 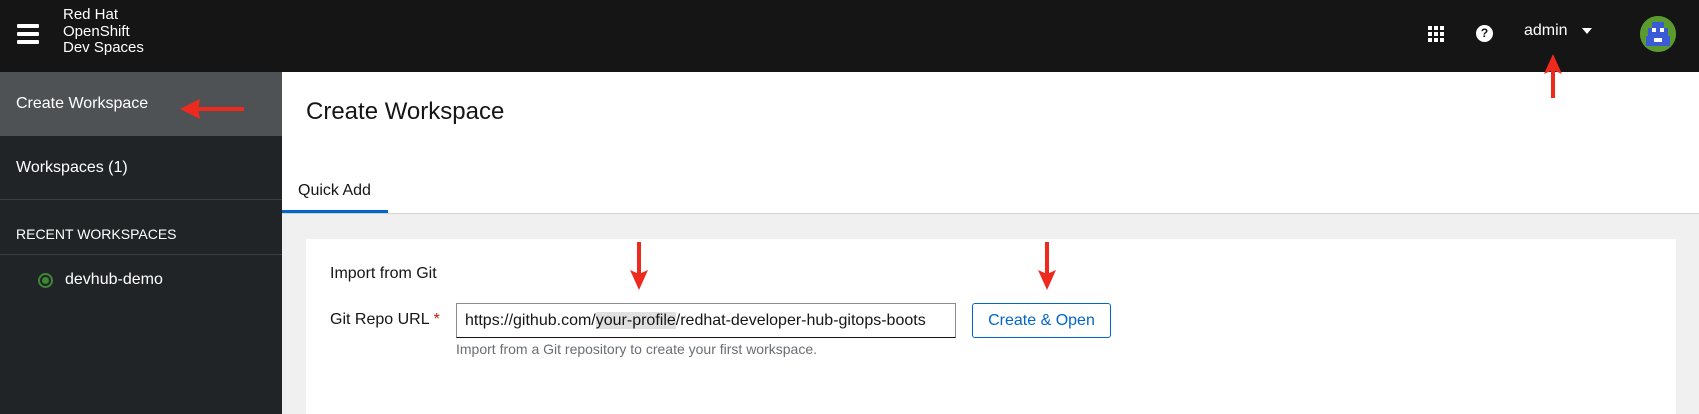 What do you see at coordinates (1041, 320) in the screenshot?
I see `create-and-open-button: Create & Open` at bounding box center [1041, 320].